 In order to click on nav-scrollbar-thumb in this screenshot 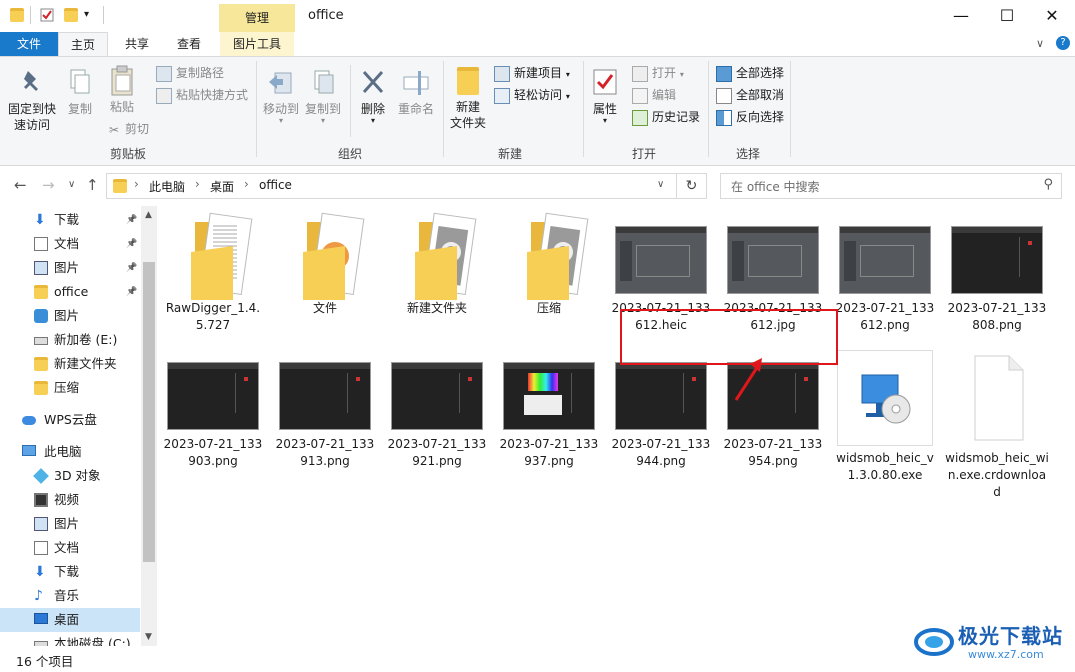, I will do `click(149, 412)`.